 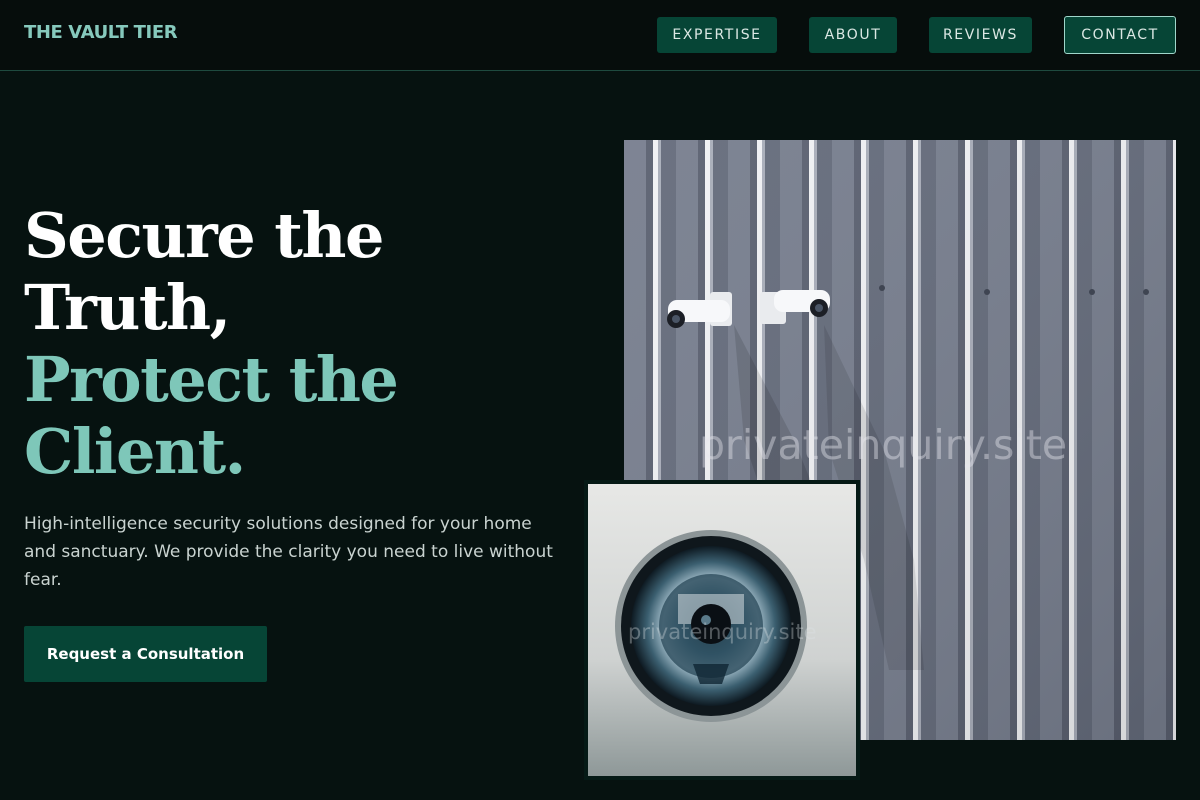 What do you see at coordinates (204, 235) in the screenshot?
I see `headline-line-1: Secure the` at bounding box center [204, 235].